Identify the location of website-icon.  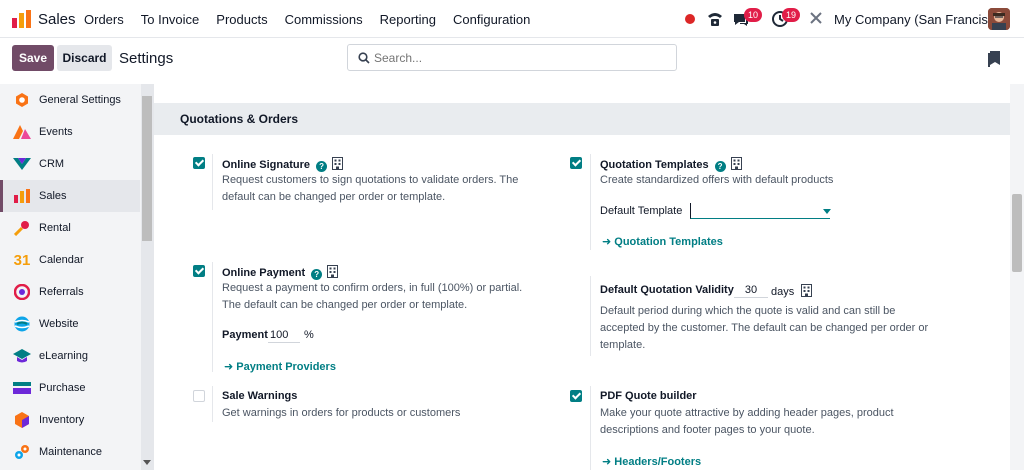
(22, 324).